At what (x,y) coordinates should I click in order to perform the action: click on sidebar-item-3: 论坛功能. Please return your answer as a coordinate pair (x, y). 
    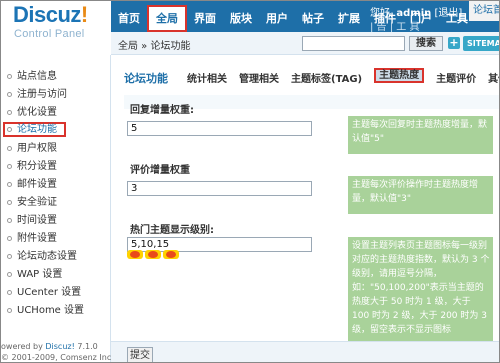
    Looking at the image, I should click on (34, 129).